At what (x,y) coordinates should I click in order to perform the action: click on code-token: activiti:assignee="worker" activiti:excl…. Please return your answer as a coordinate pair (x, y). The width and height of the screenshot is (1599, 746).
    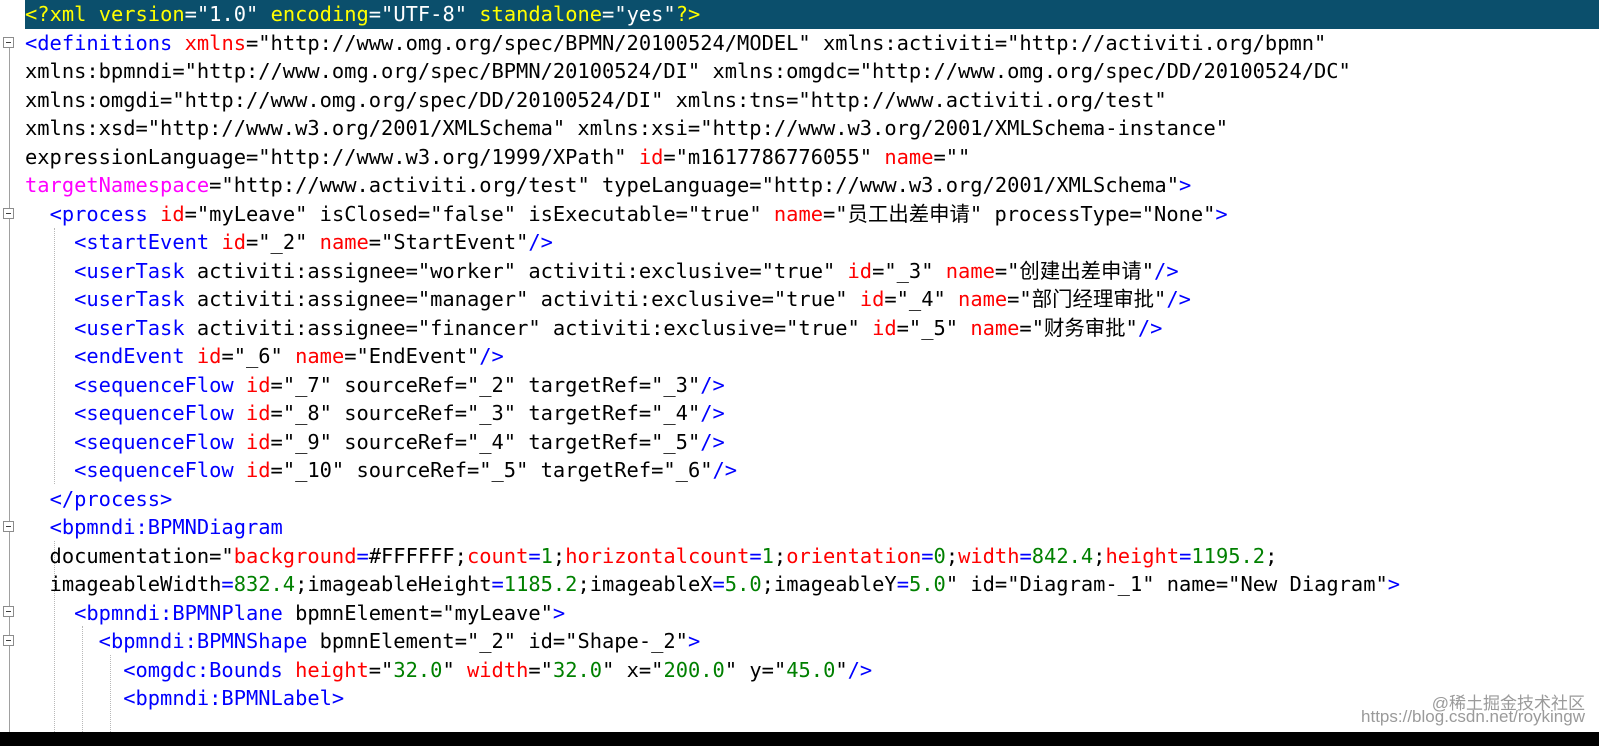
    Looking at the image, I should click on (516, 270).